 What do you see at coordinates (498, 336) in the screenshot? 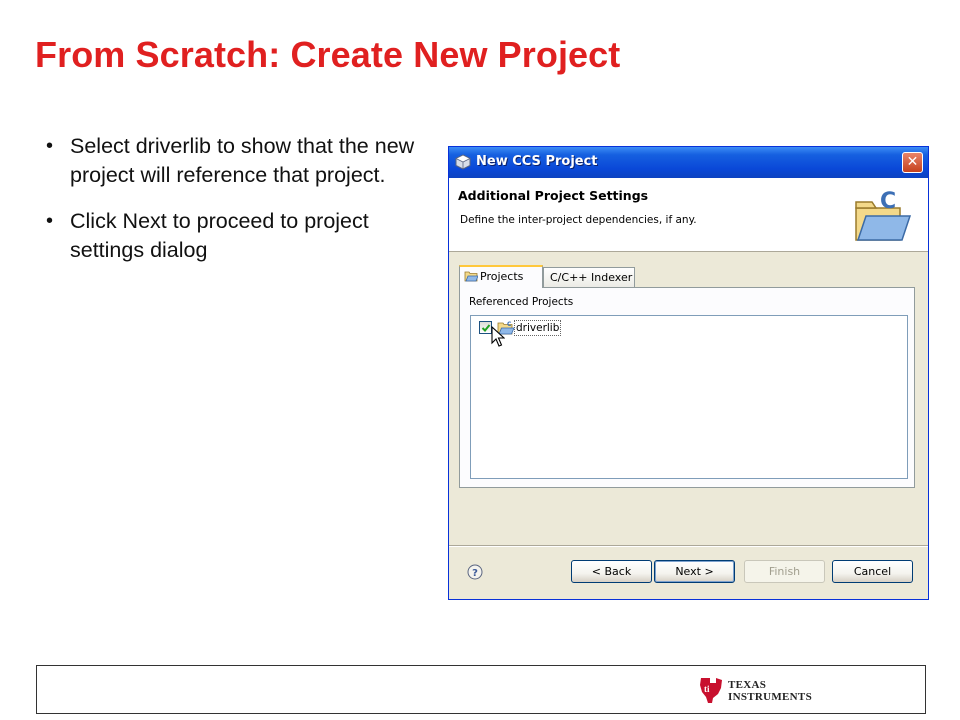
I see `mouse-pointer-icon` at bounding box center [498, 336].